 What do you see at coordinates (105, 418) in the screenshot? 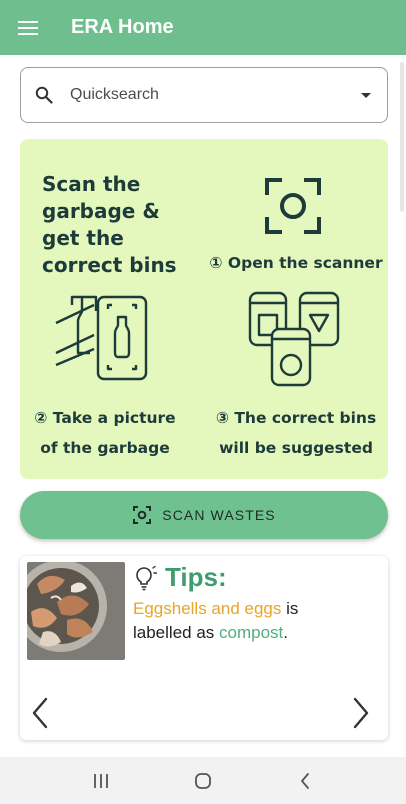
I see `step2-line1: ② Take a picture` at bounding box center [105, 418].